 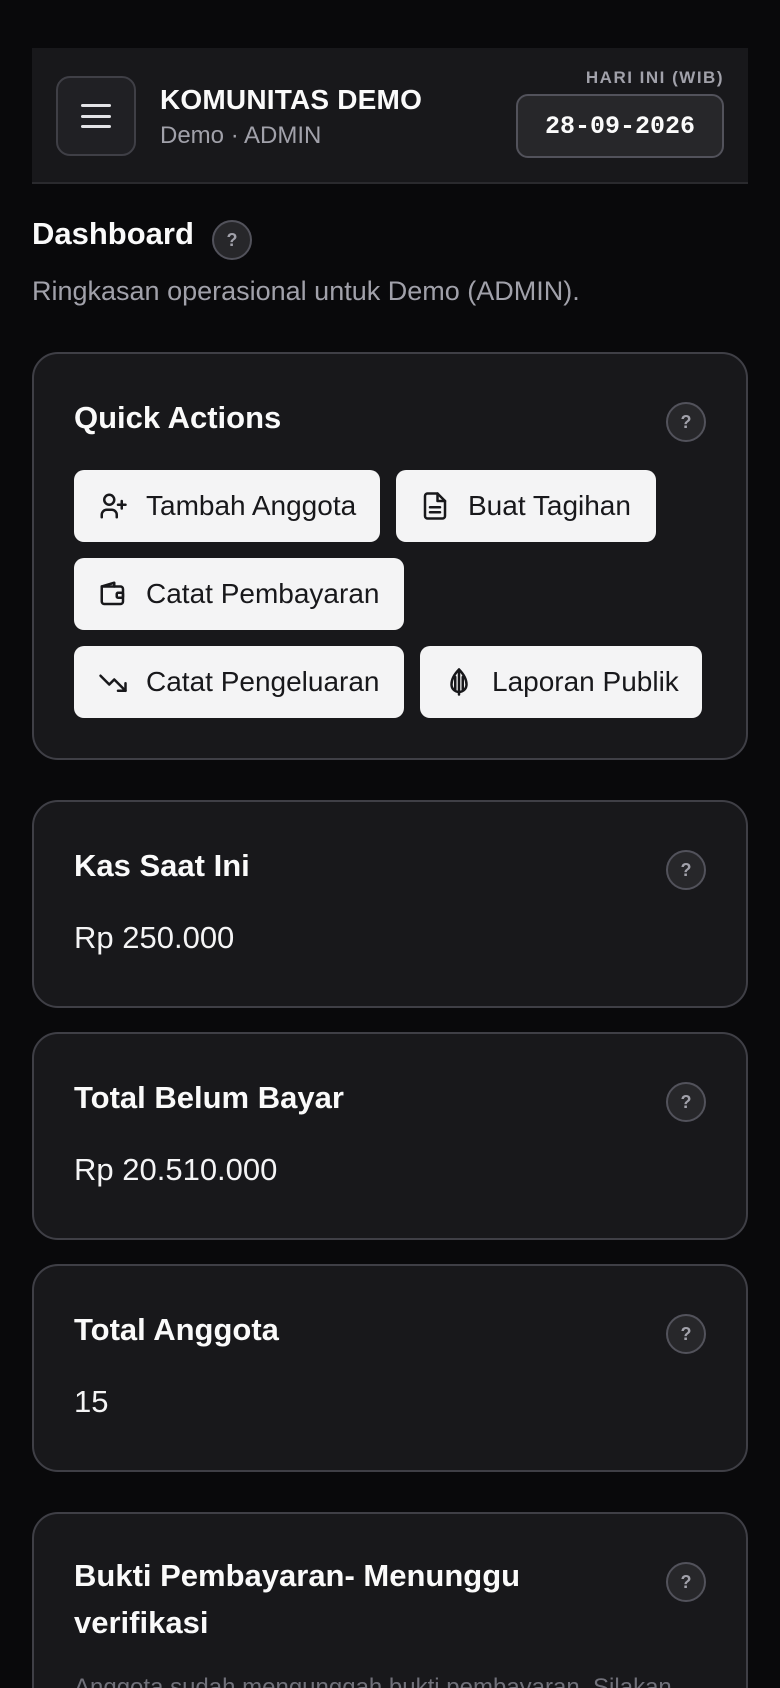 I want to click on stat-card-cash: Kas Saat Ini ? Rp 250.000, so click(x=390, y=904).